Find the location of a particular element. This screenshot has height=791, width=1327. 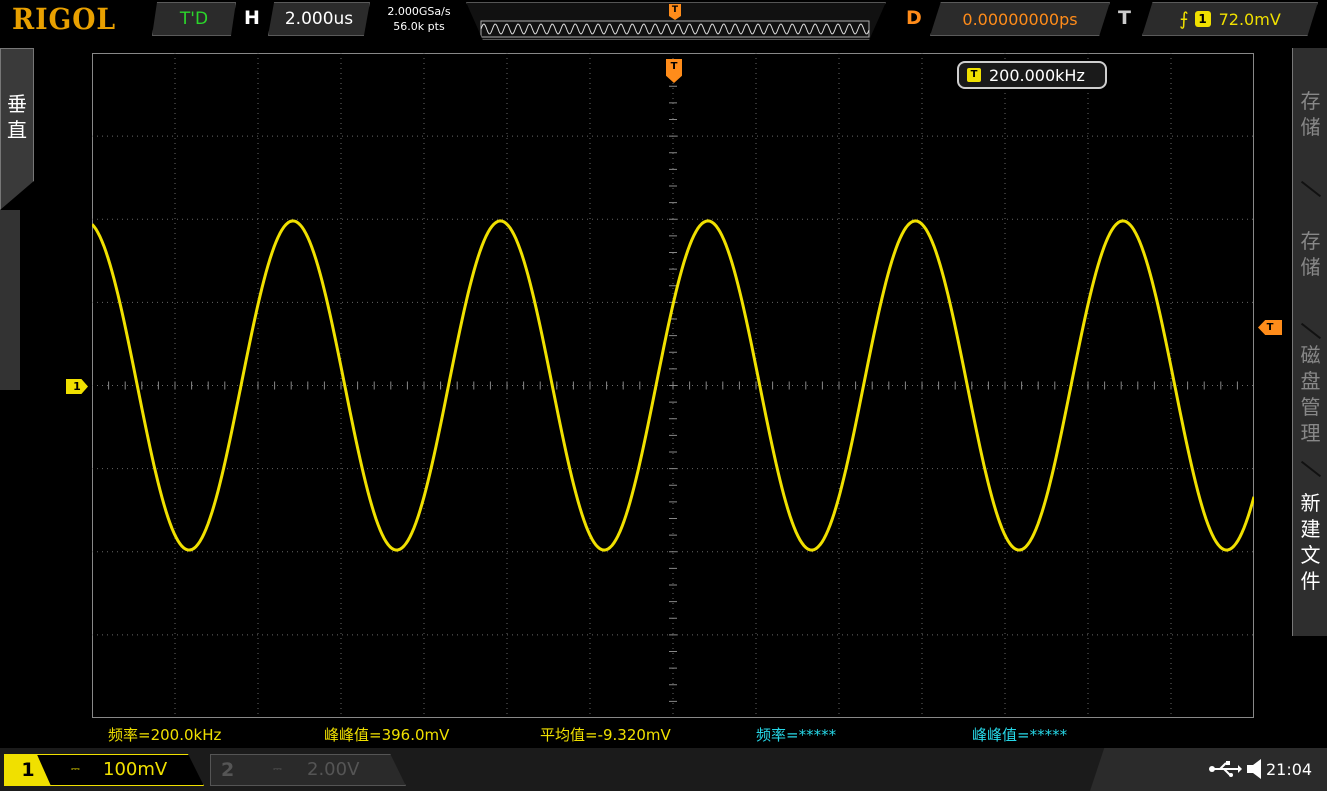

trigger-settings: ⨍ 1 72.0mV is located at coordinates (1230, 19).